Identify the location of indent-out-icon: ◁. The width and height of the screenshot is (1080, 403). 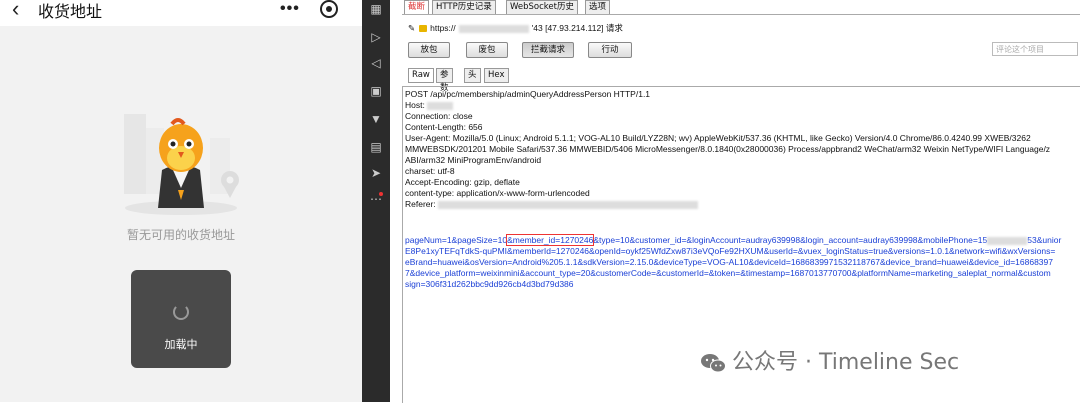
(376, 63).